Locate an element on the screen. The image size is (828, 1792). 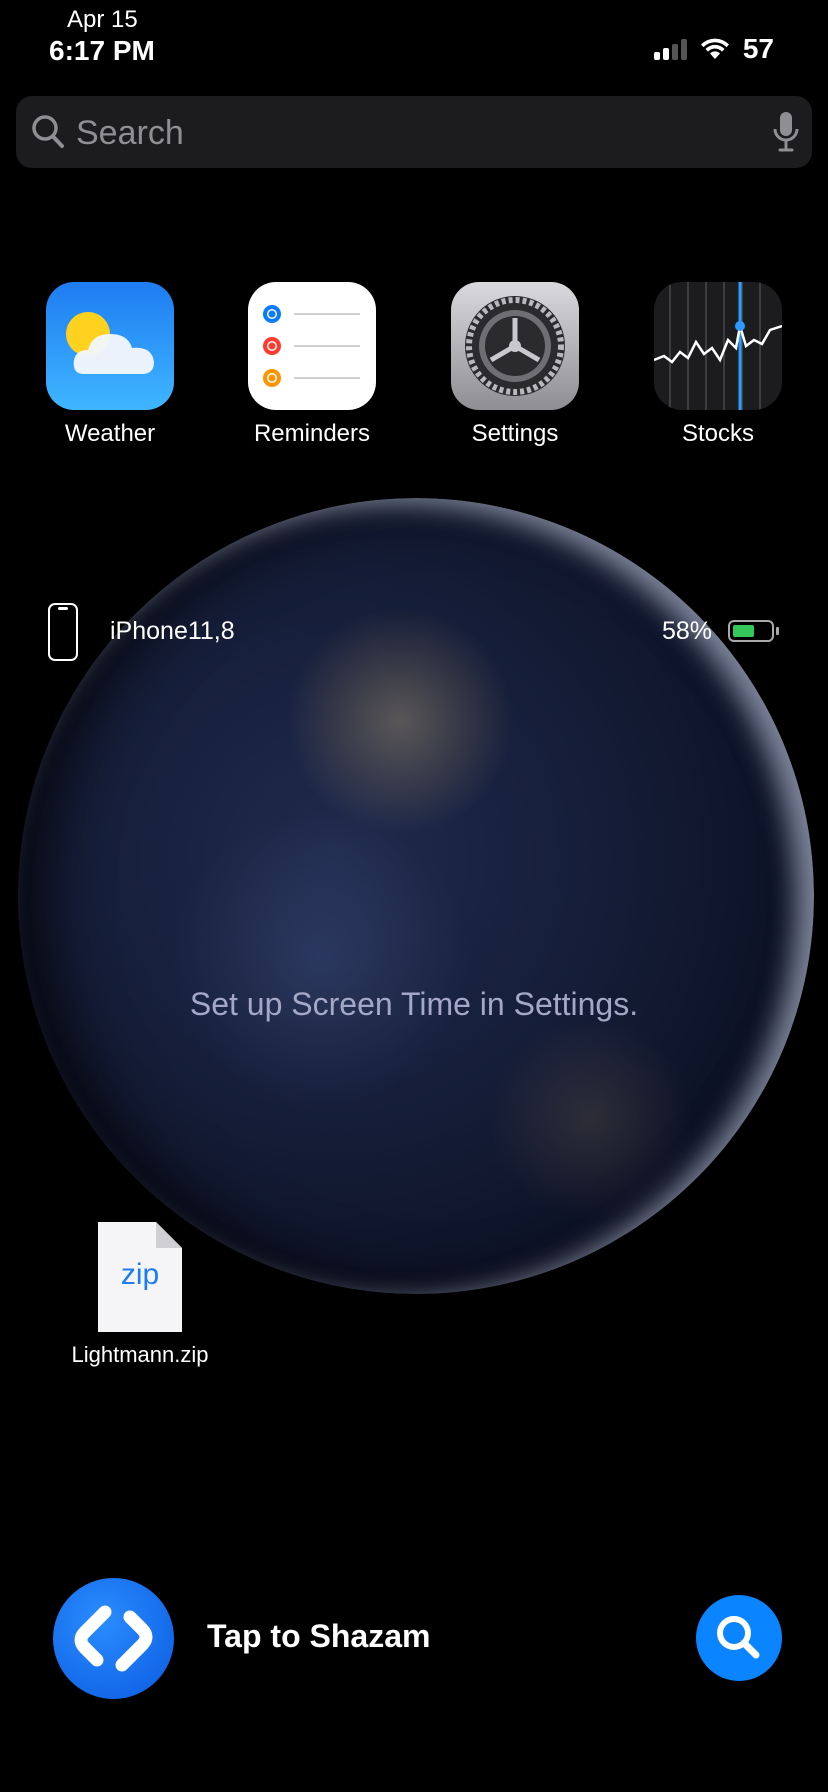
screen-time-message: Set up Screen Time in Settings. is located at coordinates (414, 1004).